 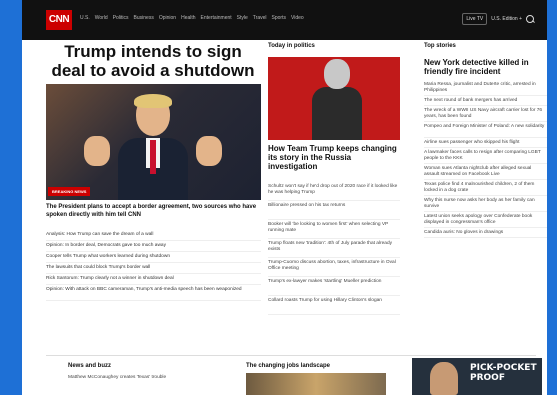 I want to click on ad-line-1: PICK-POCKET, so click(x=503, y=368).